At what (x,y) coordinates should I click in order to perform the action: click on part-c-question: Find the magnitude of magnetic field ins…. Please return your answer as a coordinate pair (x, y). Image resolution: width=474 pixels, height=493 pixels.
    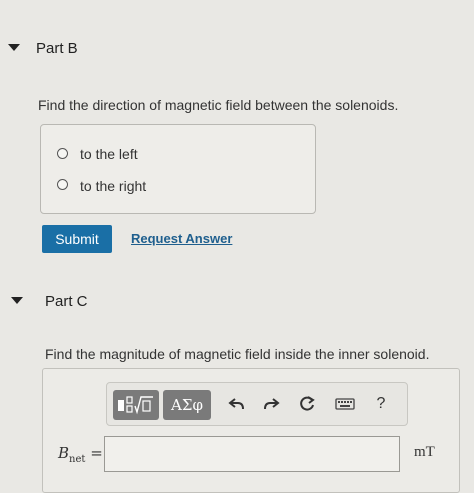
    Looking at the image, I should click on (237, 354).